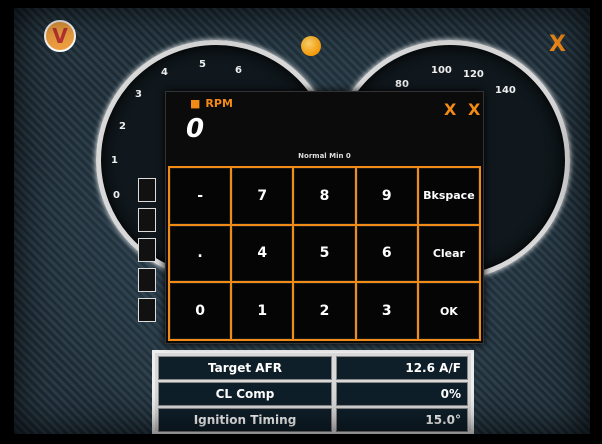  I want to click on key-1: 1, so click(262, 311).